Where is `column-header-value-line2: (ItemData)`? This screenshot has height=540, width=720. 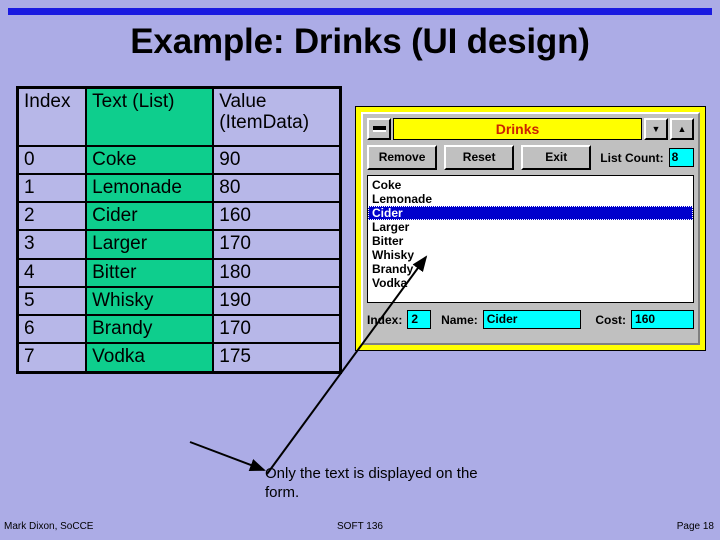 column-header-value-line2: (ItemData) is located at coordinates (264, 123).